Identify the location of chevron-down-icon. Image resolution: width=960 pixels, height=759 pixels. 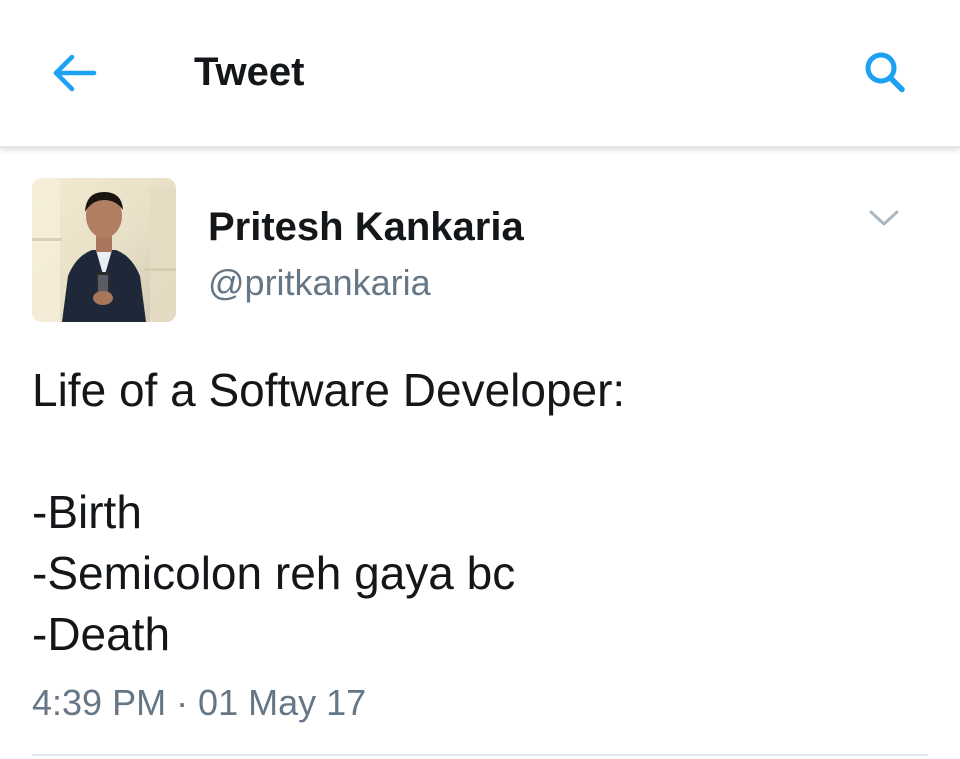
(884, 218).